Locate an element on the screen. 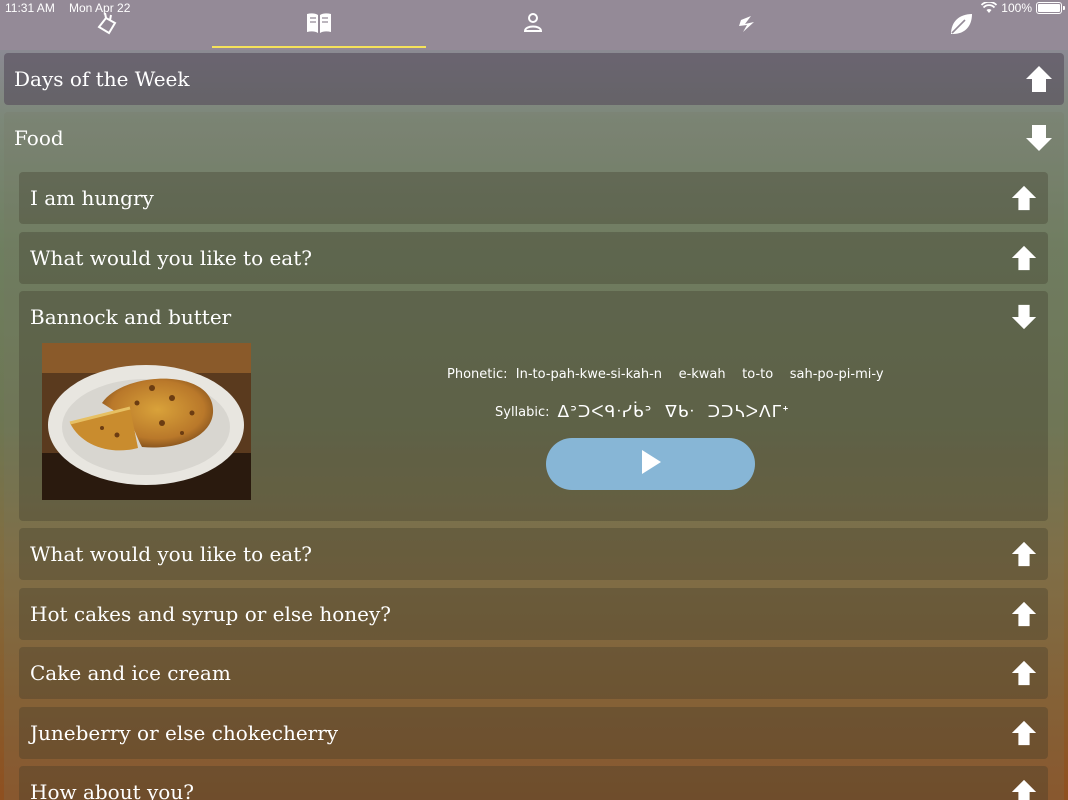  phrase-label: How about you? is located at coordinates (112, 790).